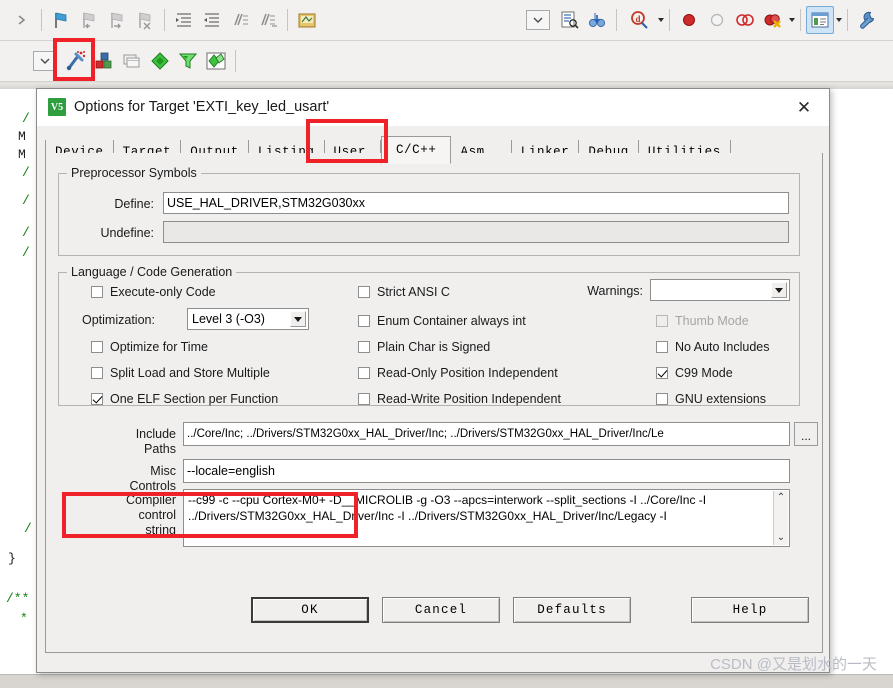  I want to click on checkbox-label: Split Load and Store Multiple, so click(190, 373).